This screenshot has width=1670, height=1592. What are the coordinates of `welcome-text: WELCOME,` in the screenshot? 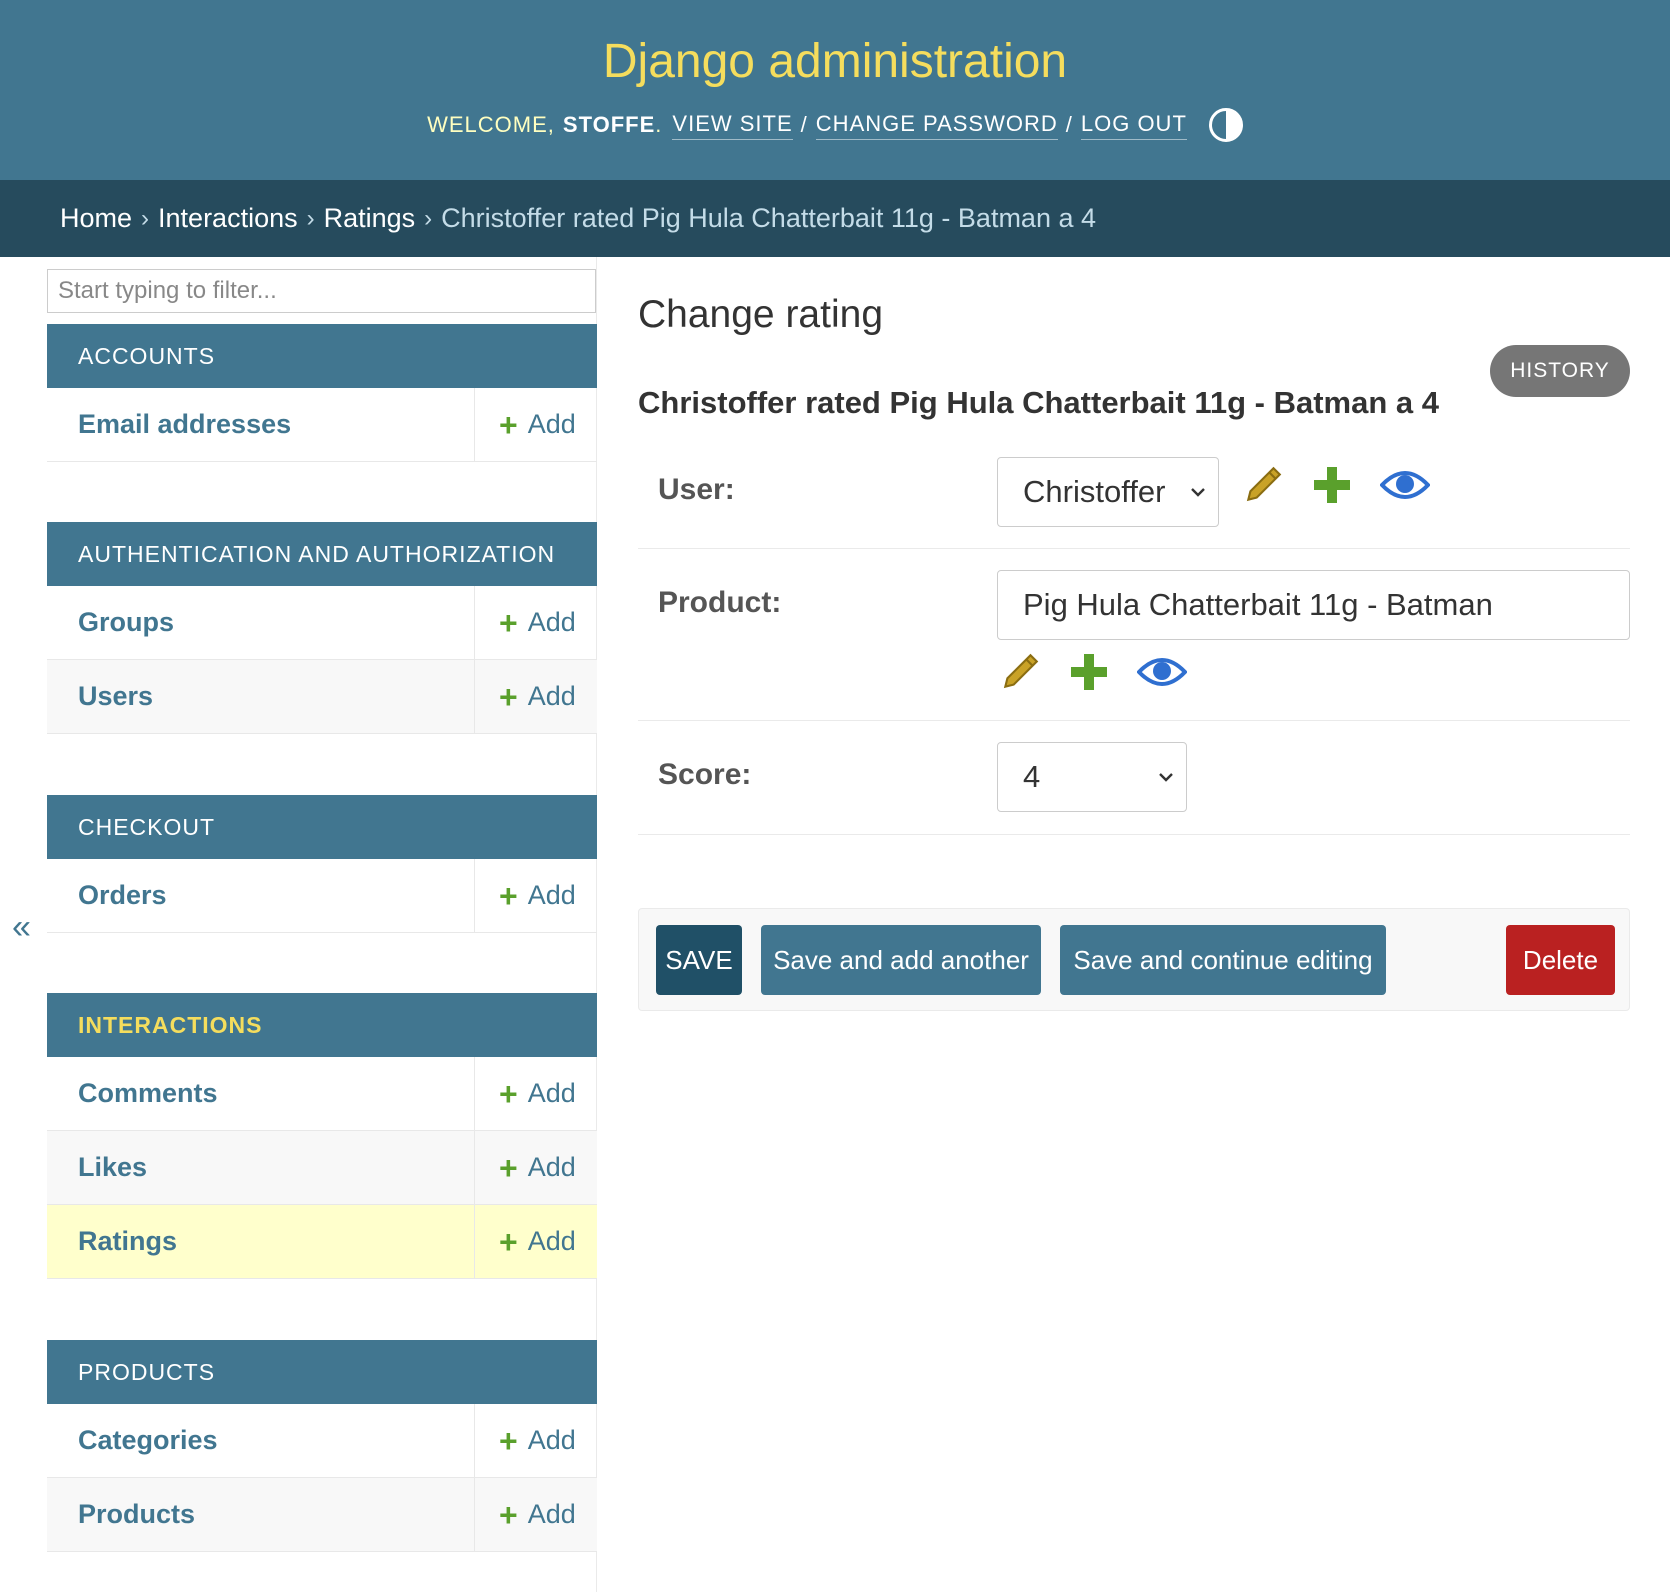 It's located at (491, 124).